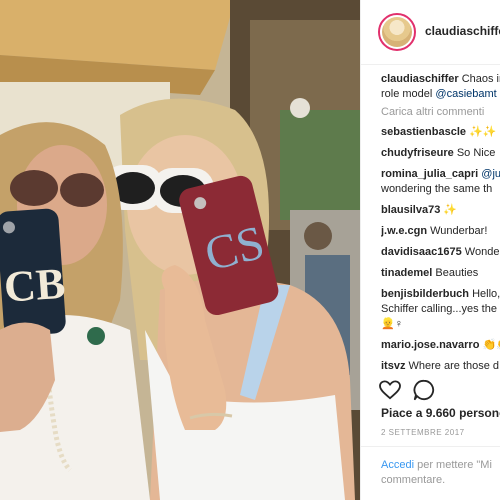 This screenshot has height=500, width=500. Describe the element at coordinates (439, 309) in the screenshot. I see `comment-continued: Schiffer calling...yes the` at that location.